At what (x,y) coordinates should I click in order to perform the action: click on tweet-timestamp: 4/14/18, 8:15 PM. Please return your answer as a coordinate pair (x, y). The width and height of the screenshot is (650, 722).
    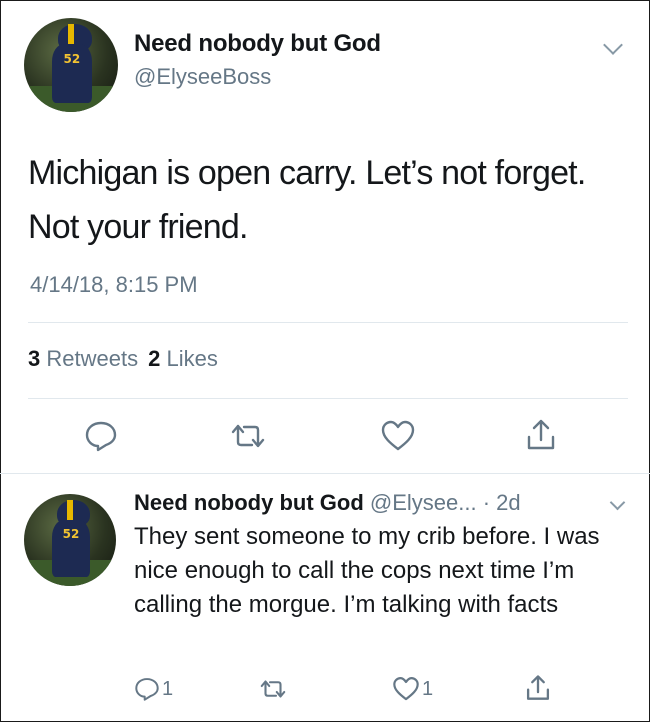
    Looking at the image, I should click on (114, 284).